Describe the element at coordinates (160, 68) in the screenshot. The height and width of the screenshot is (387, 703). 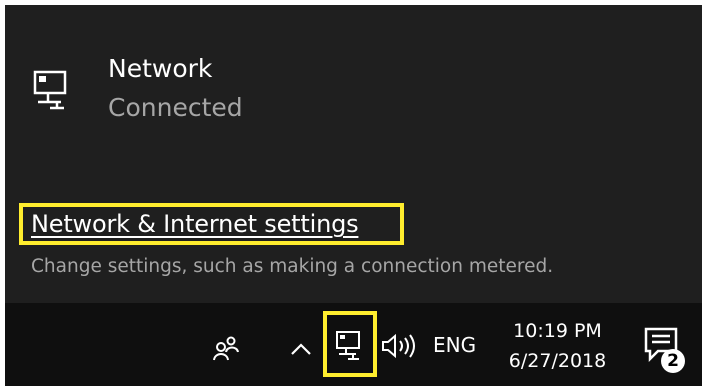
I see `network-name: Network` at that location.